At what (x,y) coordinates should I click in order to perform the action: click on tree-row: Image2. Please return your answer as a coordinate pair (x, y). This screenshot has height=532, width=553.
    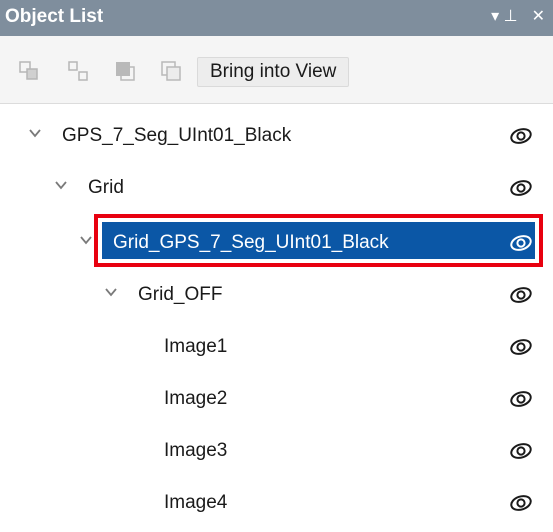
    Looking at the image, I should click on (276, 399).